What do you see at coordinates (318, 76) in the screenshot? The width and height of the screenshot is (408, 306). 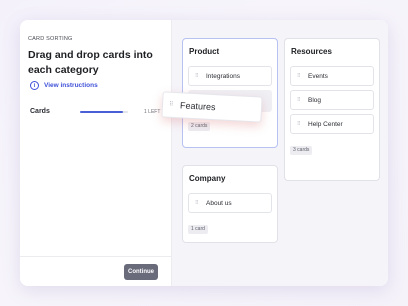 I see `card-label: Events` at bounding box center [318, 76].